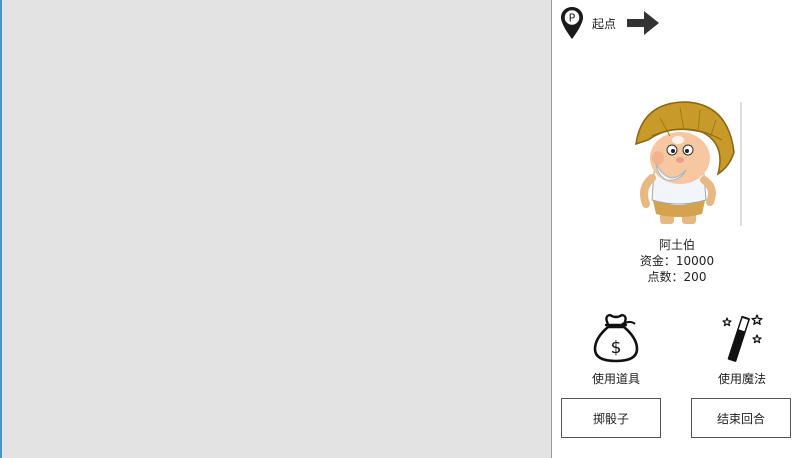 The height and width of the screenshot is (458, 802). What do you see at coordinates (677, 277) in the screenshot?
I see `player-points: 点数：200` at bounding box center [677, 277].